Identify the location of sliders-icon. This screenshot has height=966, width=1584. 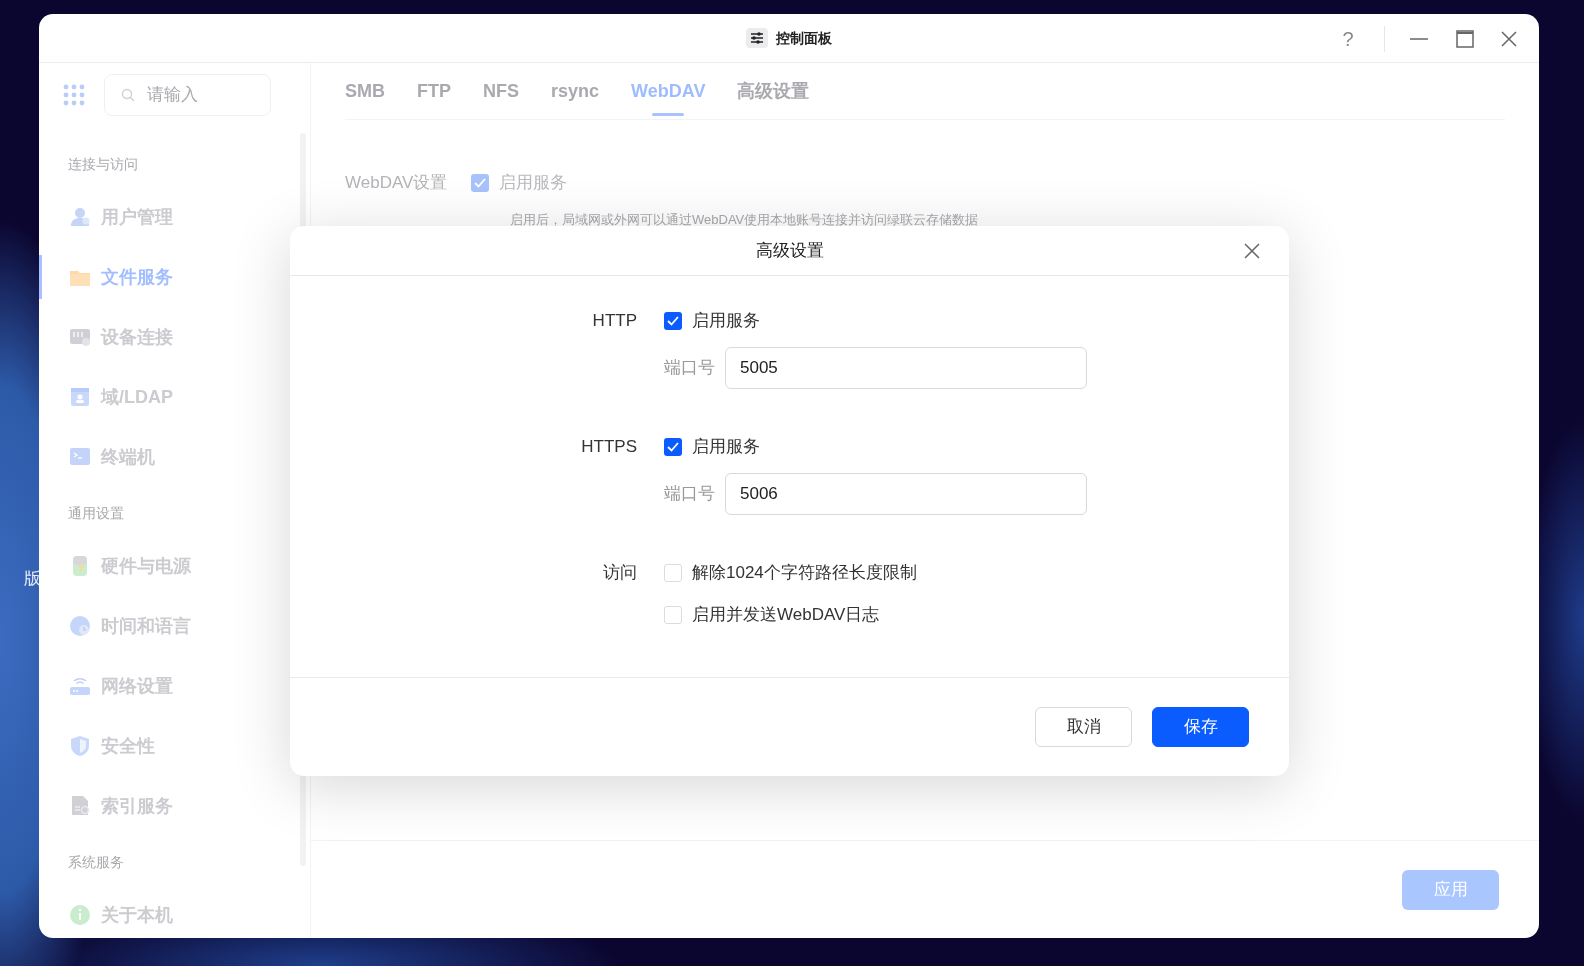
(757, 38).